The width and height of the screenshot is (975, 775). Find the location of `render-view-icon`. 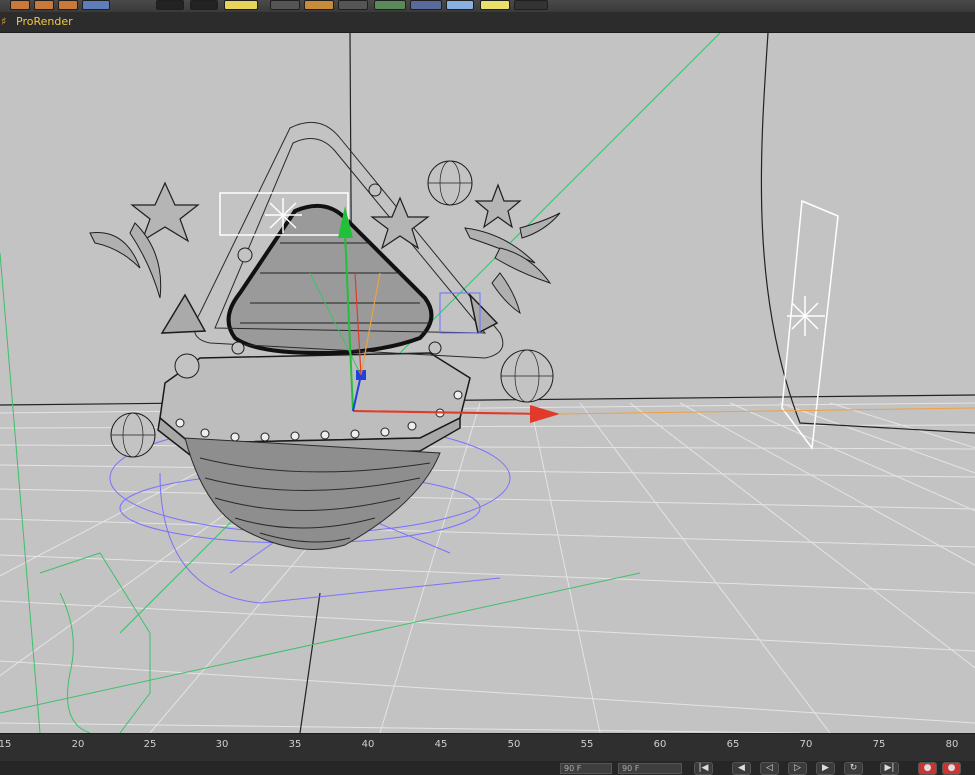

render-view-icon is located at coordinates (20, 5).